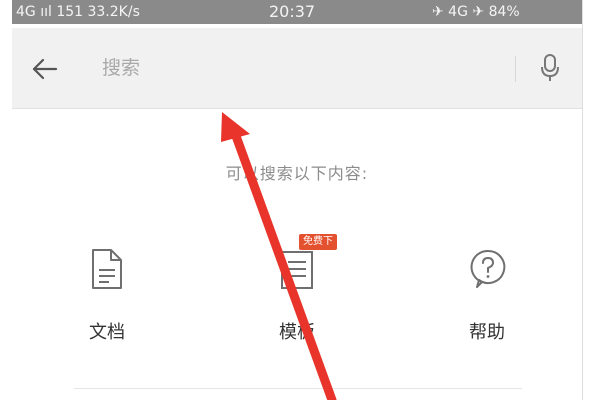  I want to click on arrow-left-icon, so click(45, 69).